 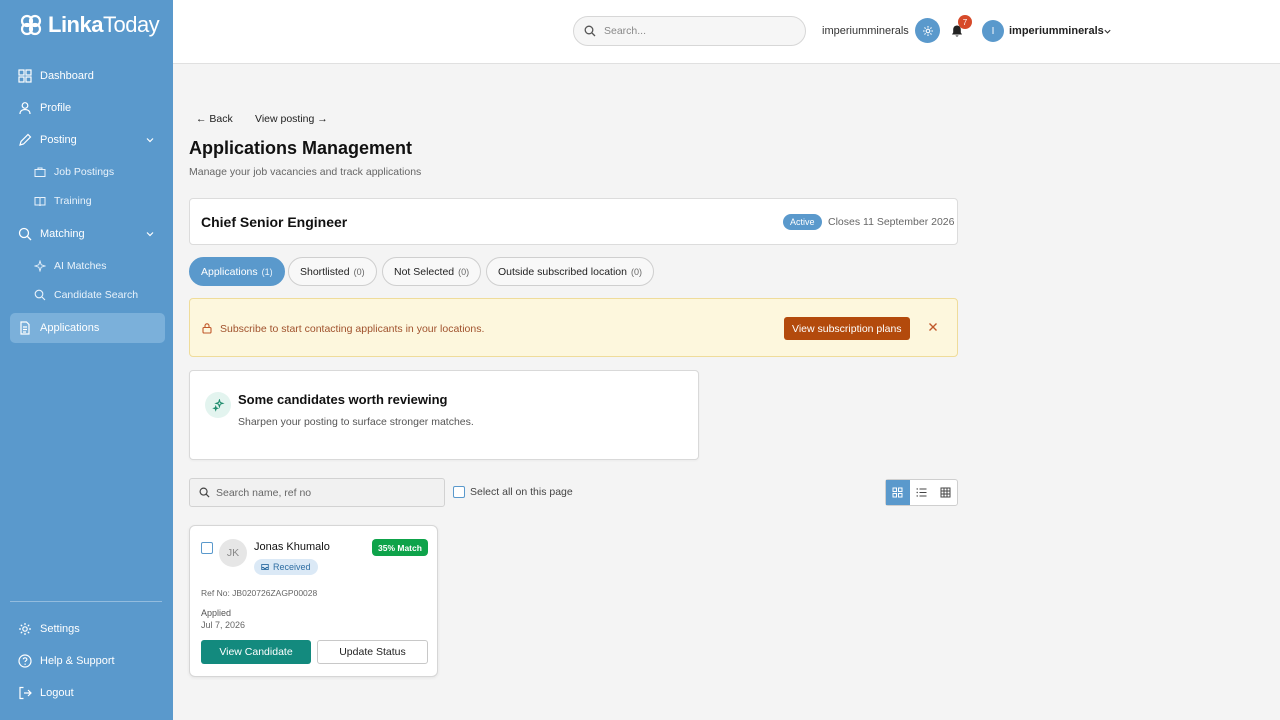 I want to click on view-toggle, so click(x=921, y=492).